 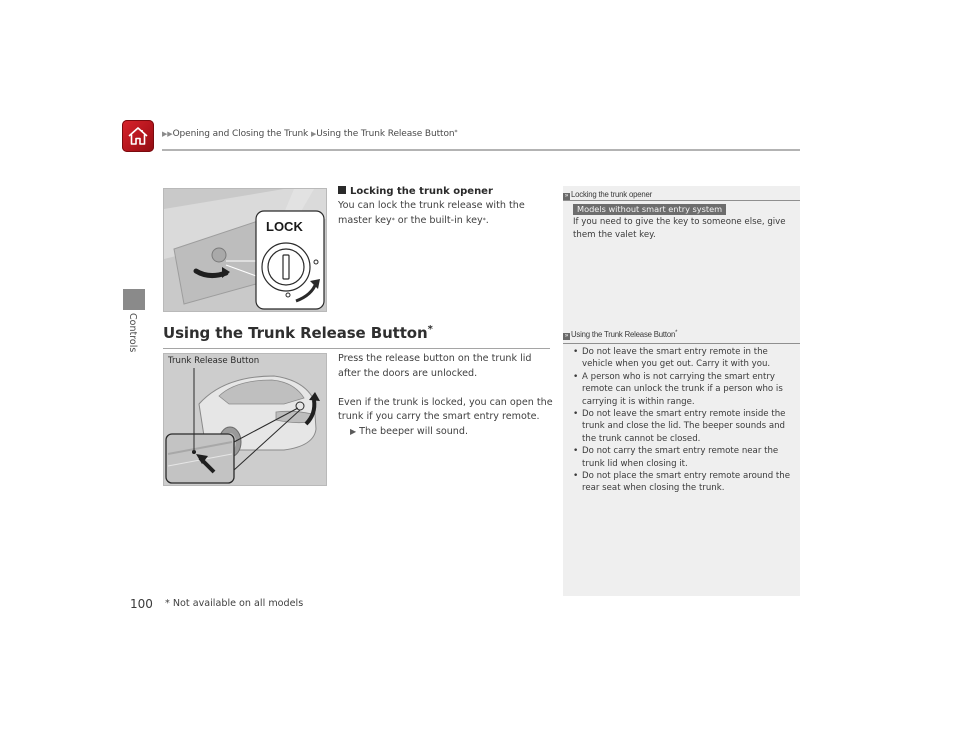 I want to click on triangle-right-icon: ▶▶, so click(x=167, y=134).